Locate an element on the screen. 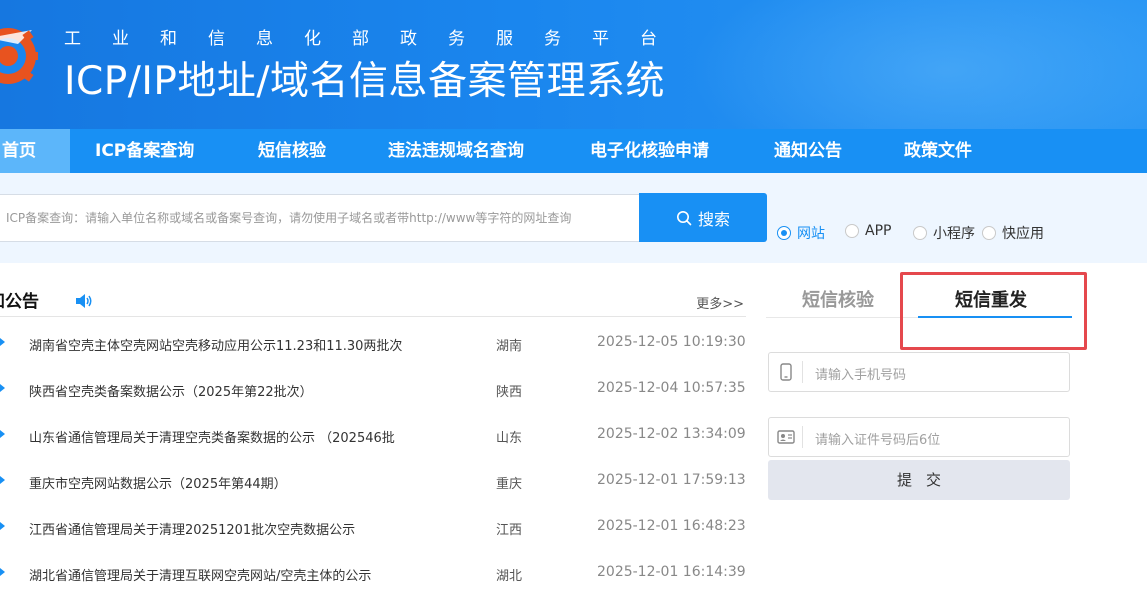  tab-sms-verify: 短信核验 is located at coordinates (838, 299).